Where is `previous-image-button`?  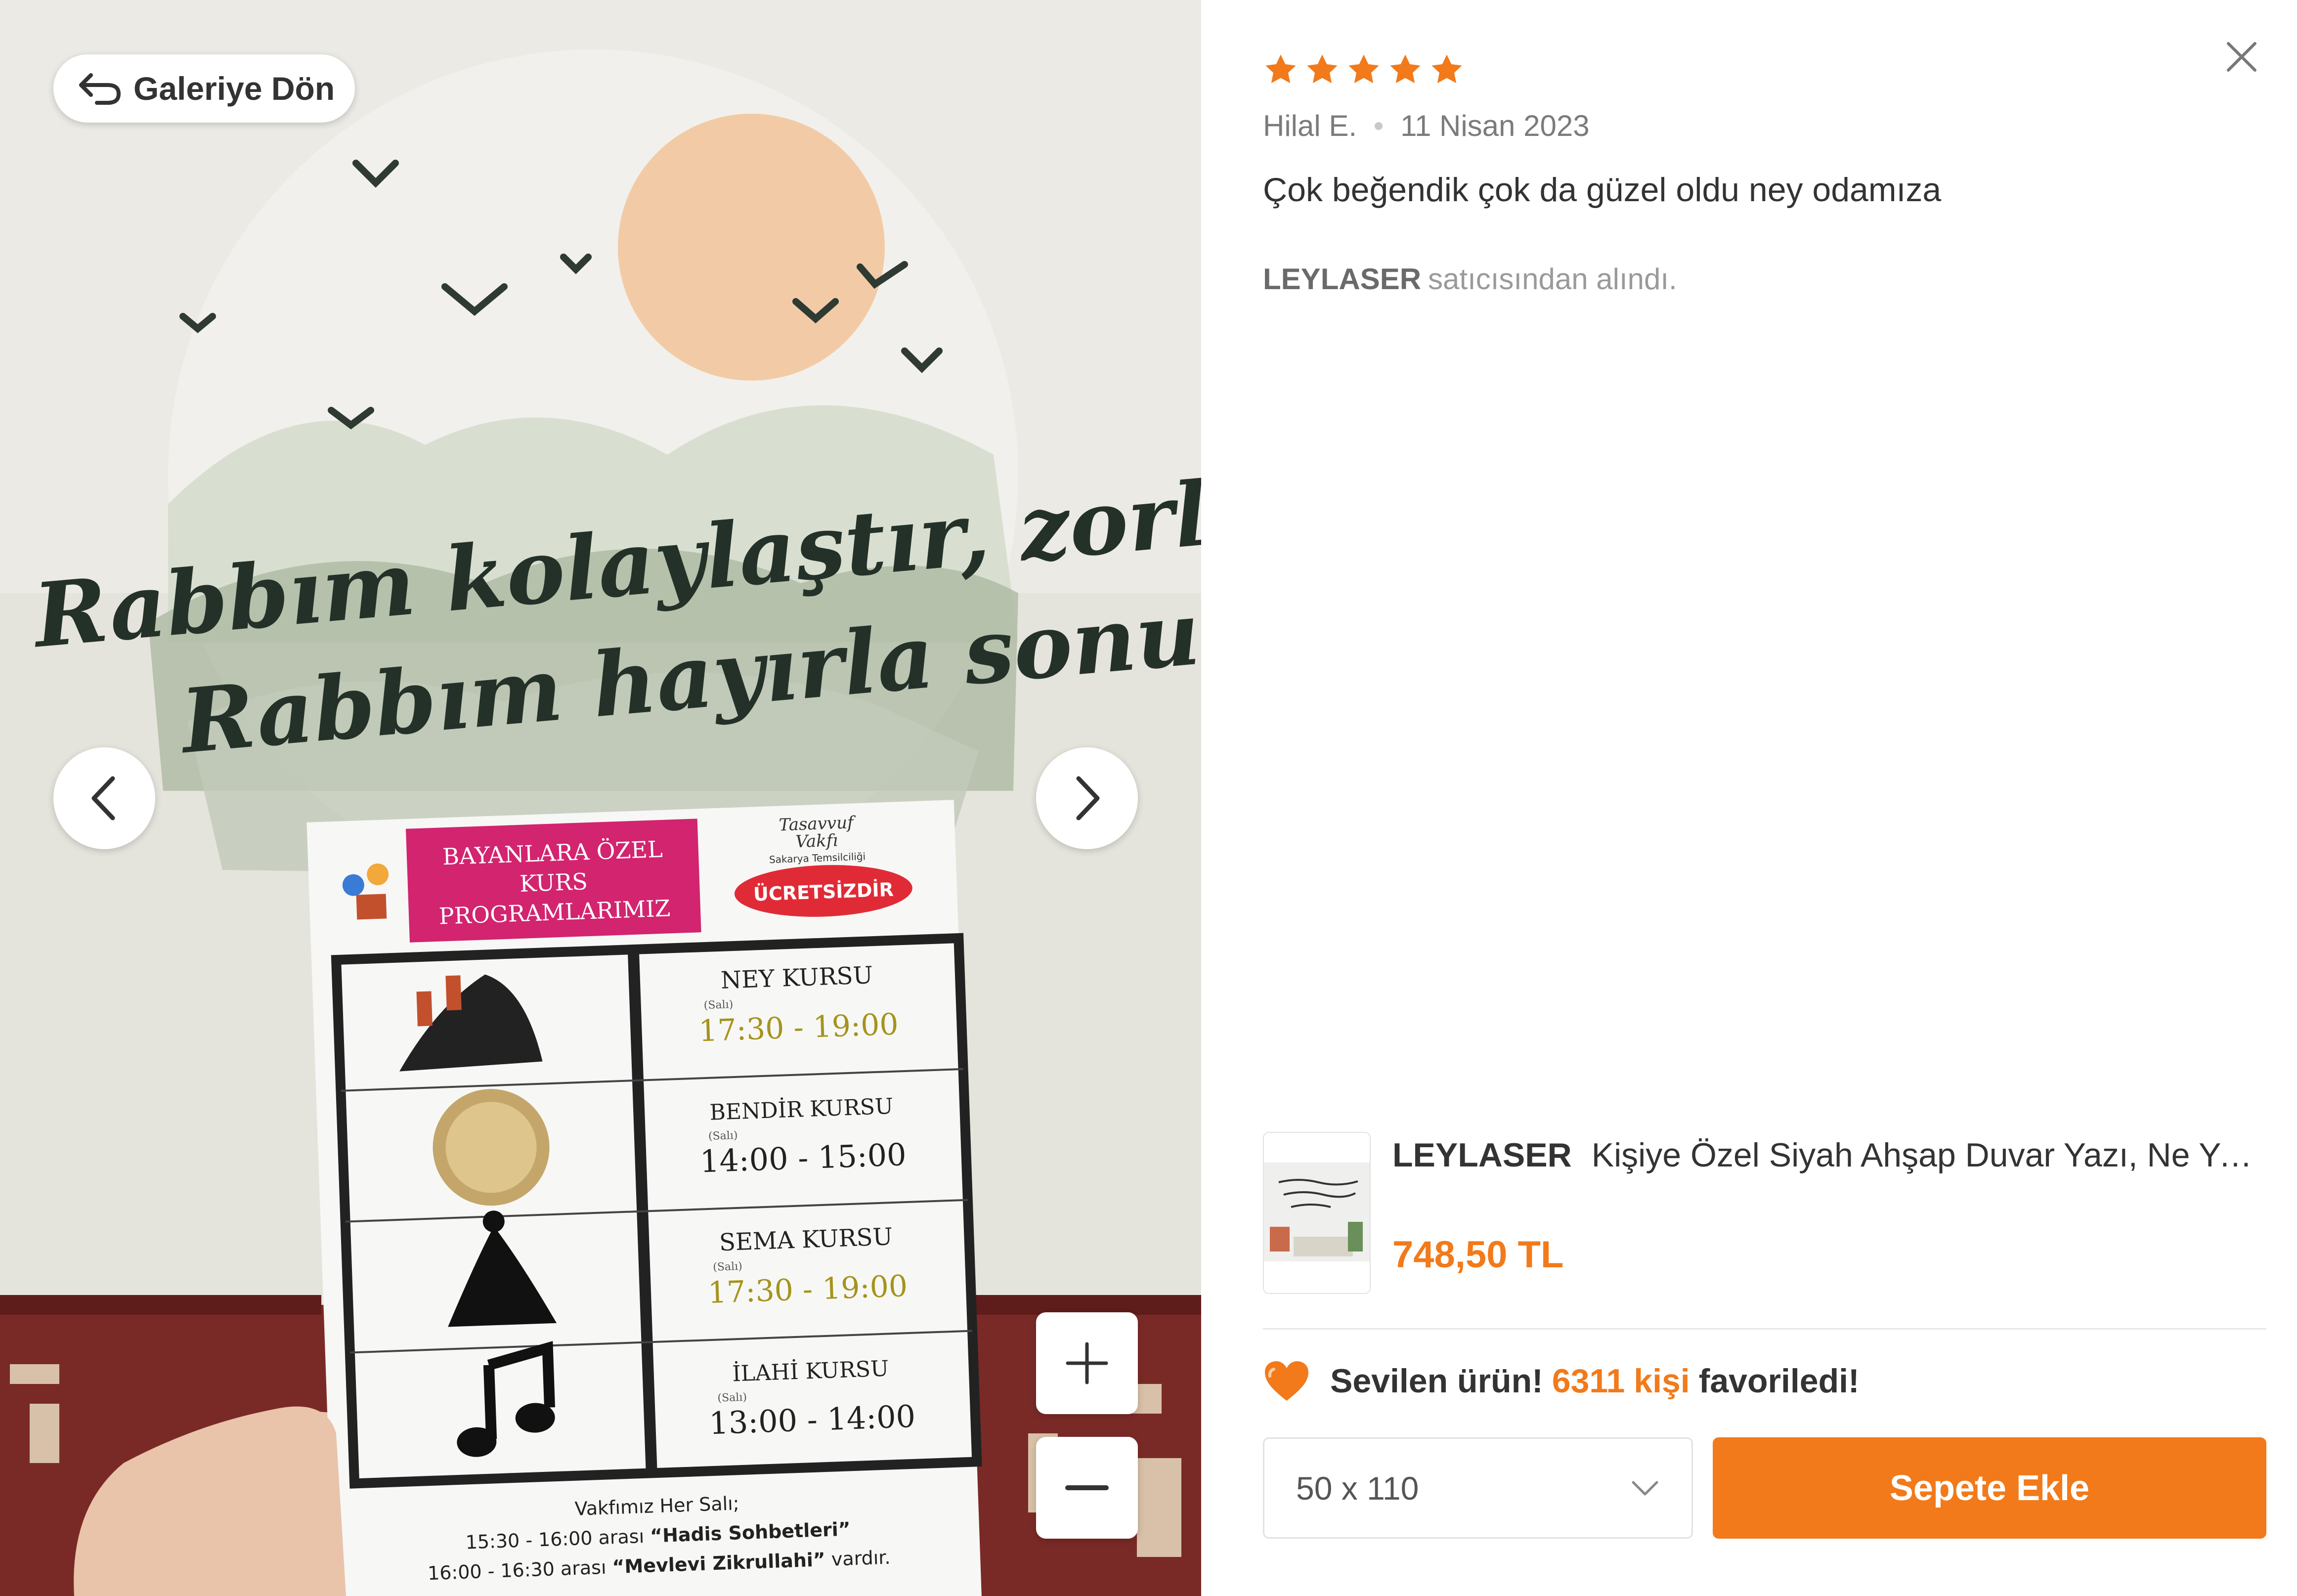 previous-image-button is located at coordinates (104, 798).